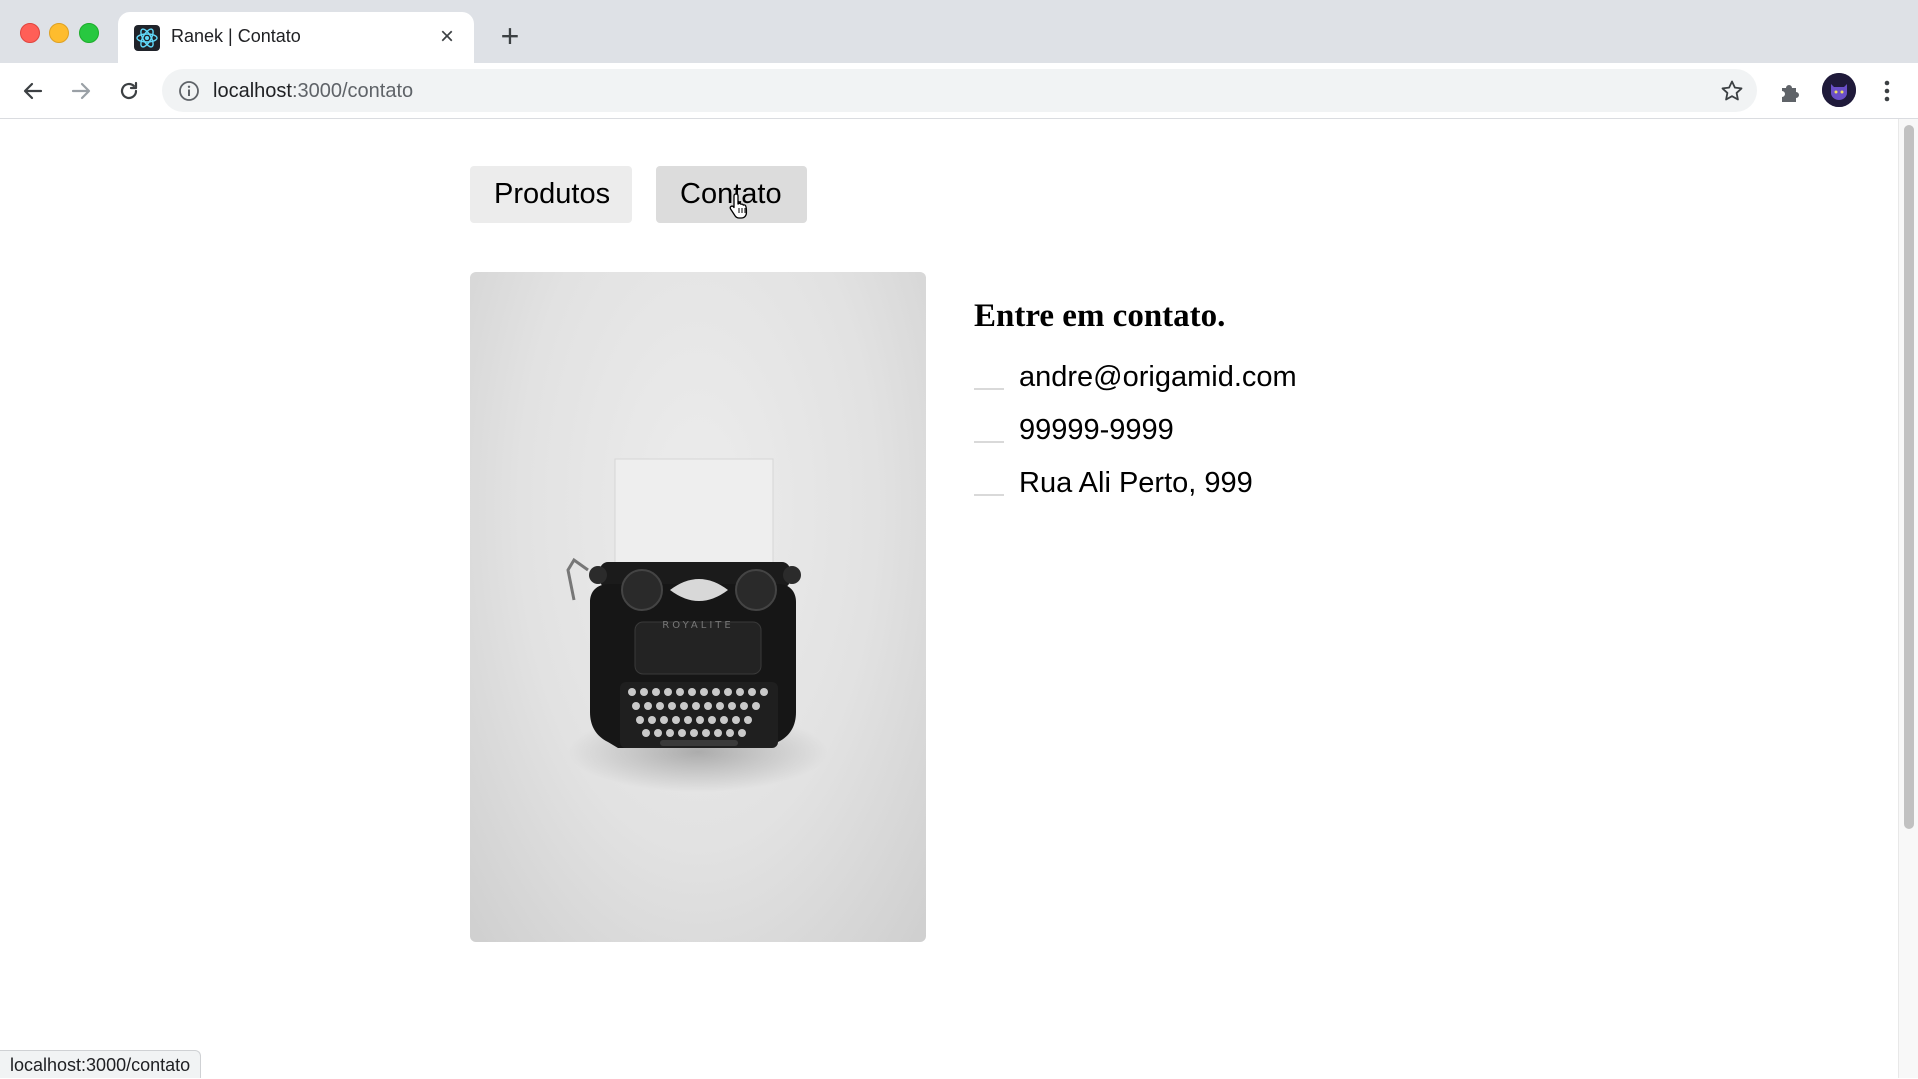  I want to click on tab-close-icon: ×, so click(447, 37).